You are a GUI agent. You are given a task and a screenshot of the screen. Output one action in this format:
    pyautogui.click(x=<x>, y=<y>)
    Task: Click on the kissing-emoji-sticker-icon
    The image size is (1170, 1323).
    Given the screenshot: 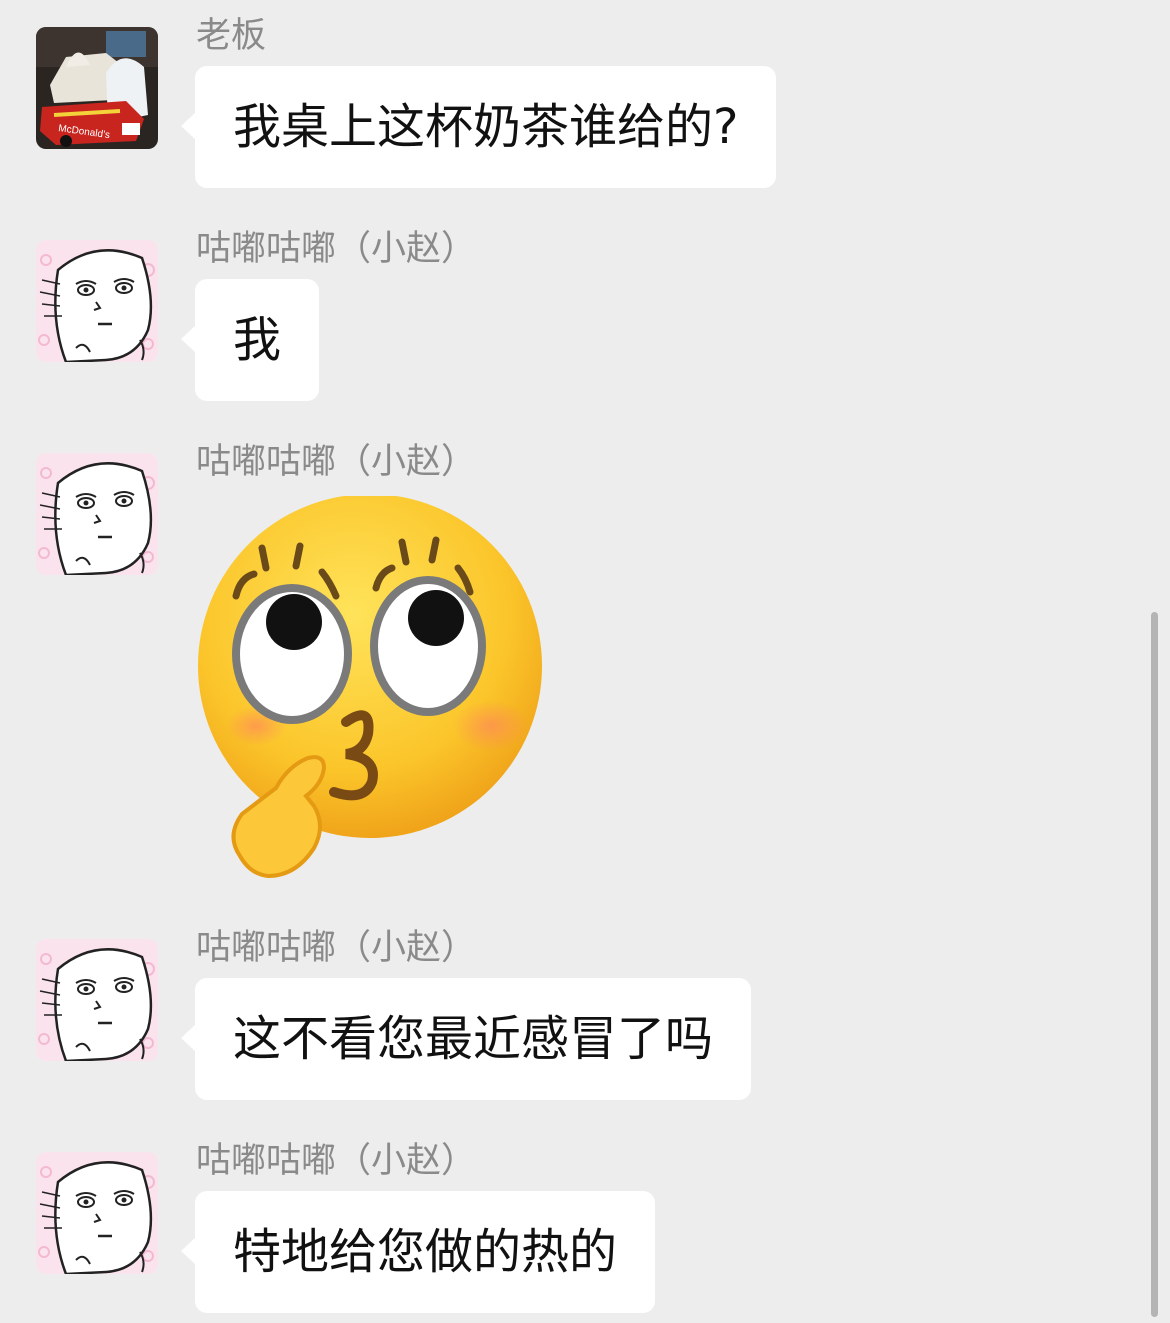 What is the action you would take?
    pyautogui.click(x=372, y=686)
    